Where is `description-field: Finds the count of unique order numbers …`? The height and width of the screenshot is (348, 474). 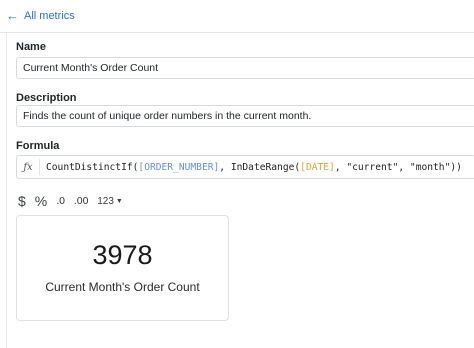
description-field: Finds the count of unique order numbers … is located at coordinates (245, 116).